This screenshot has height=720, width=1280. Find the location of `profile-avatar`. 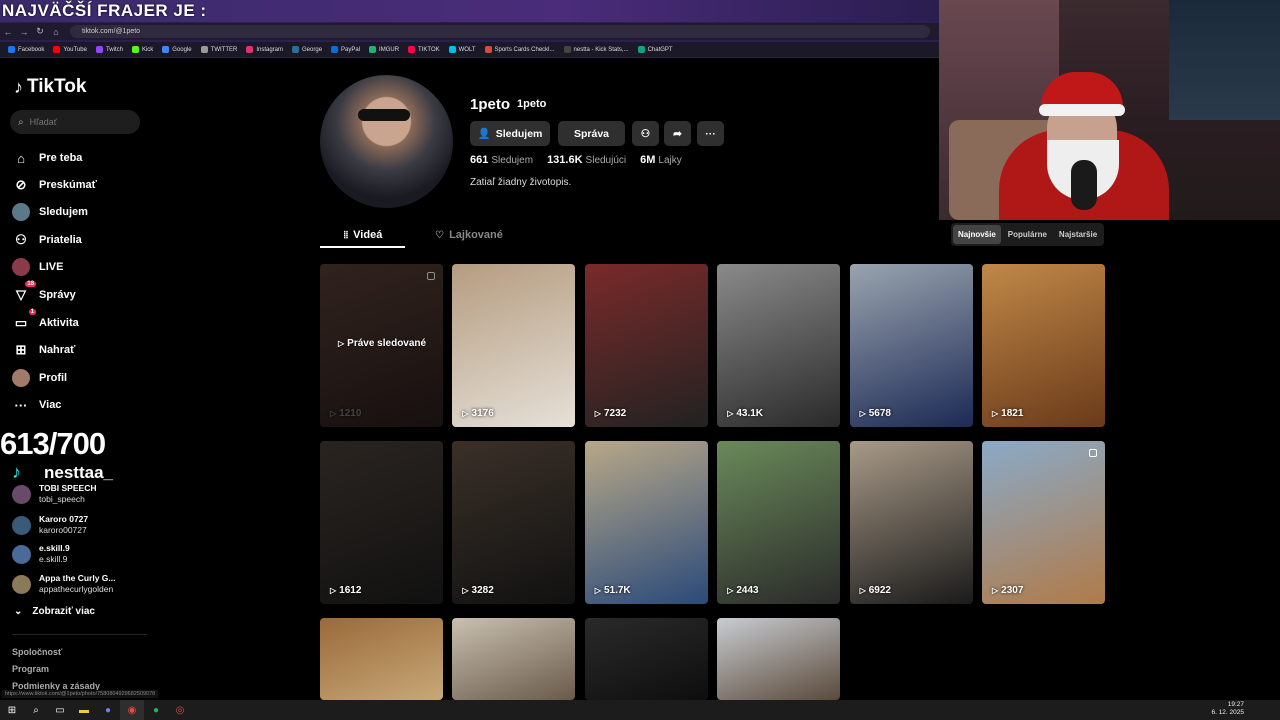

profile-avatar is located at coordinates (386, 141).